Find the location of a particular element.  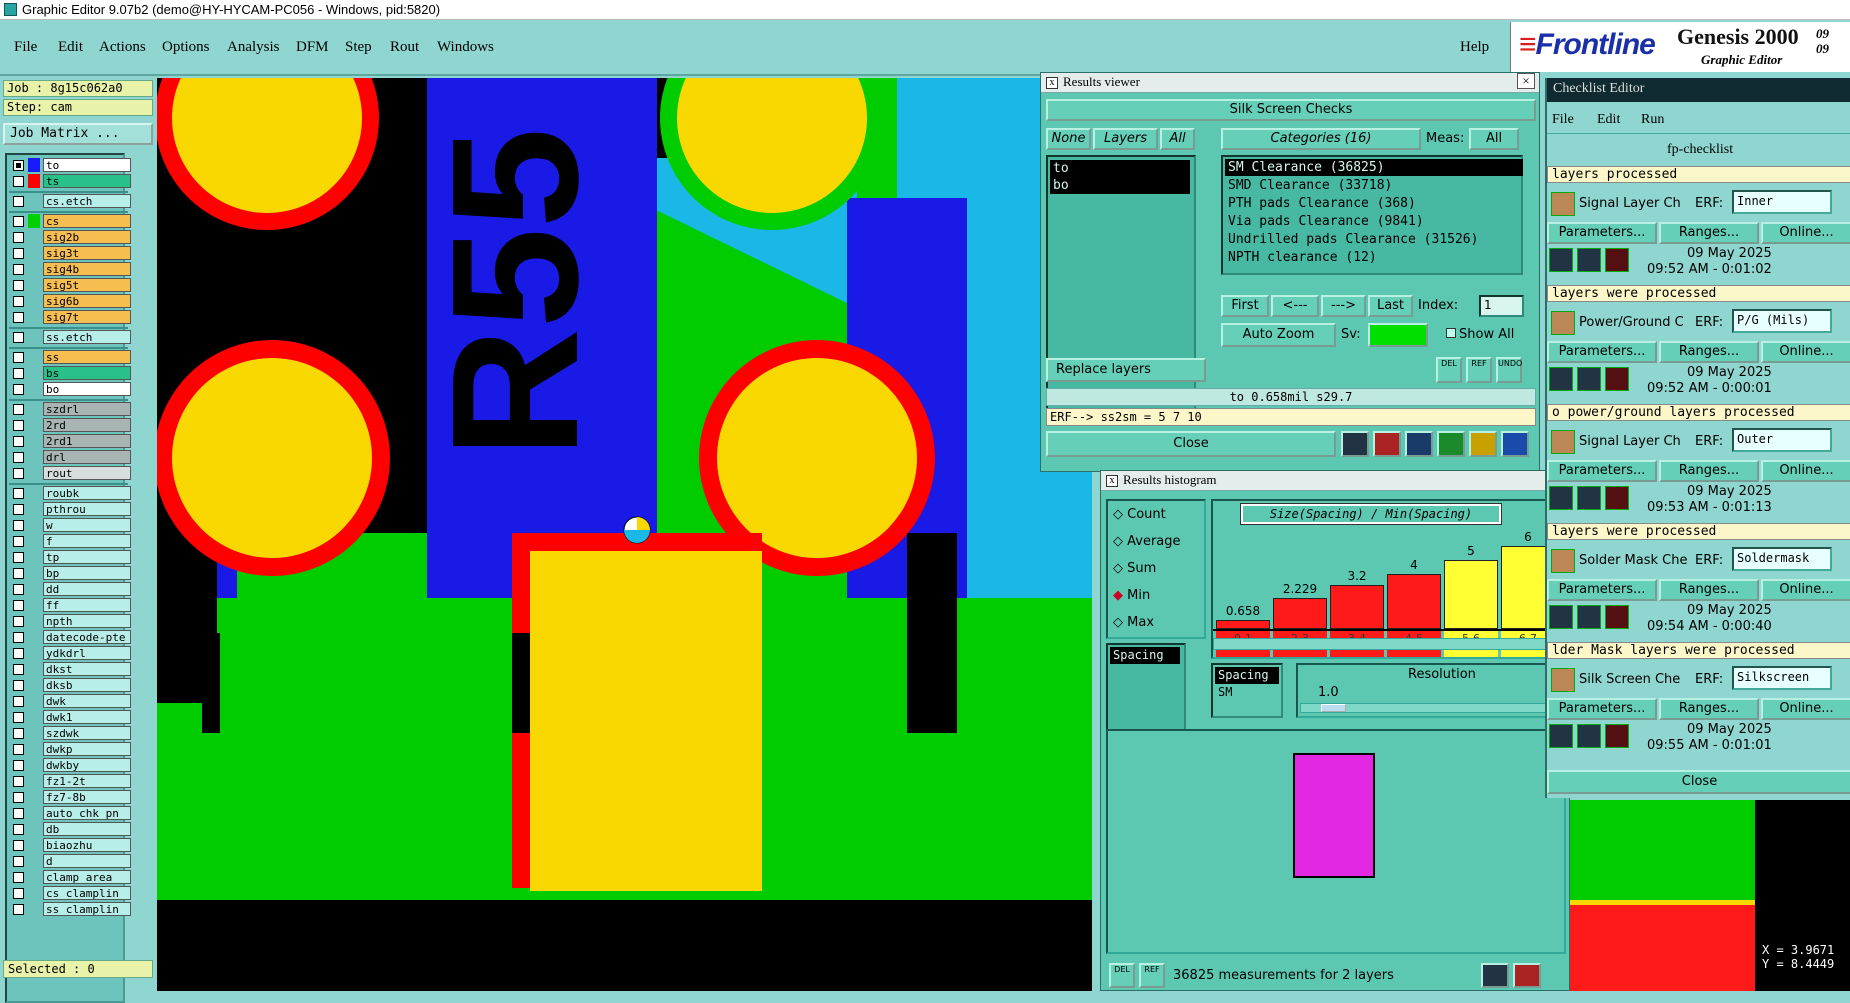

layer-name: 2rd1 is located at coordinates (87, 441).